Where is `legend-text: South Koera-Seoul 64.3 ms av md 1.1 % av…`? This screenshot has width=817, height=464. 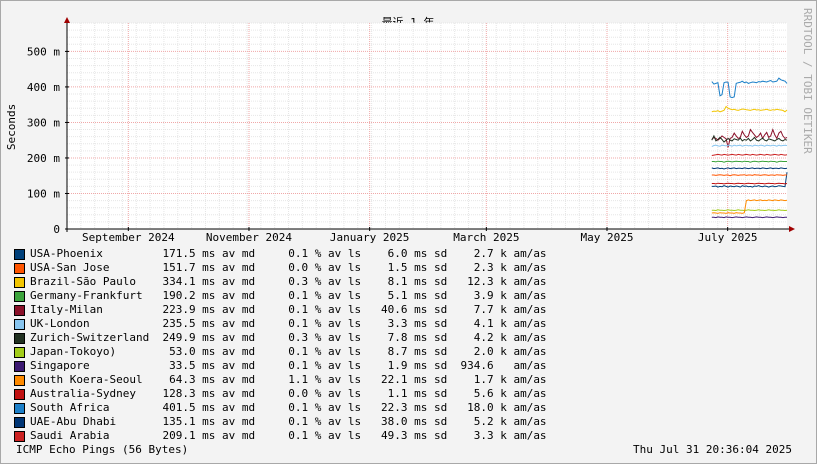 legend-text: South Koera-Seoul 64.3 ms av md 1.1 % av… is located at coordinates (288, 379).